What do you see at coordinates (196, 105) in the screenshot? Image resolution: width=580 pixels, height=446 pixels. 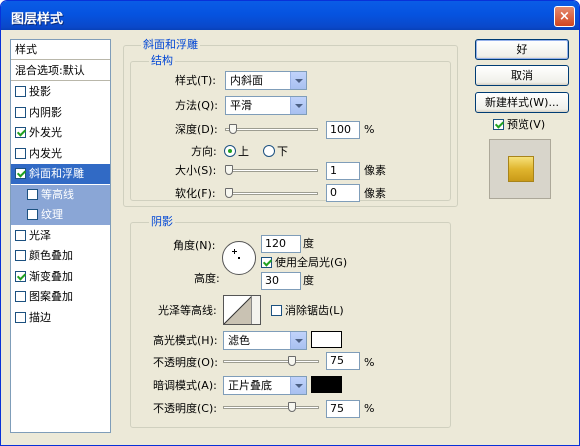 I see `technique-label: 方法(Q):` at bounding box center [196, 105].